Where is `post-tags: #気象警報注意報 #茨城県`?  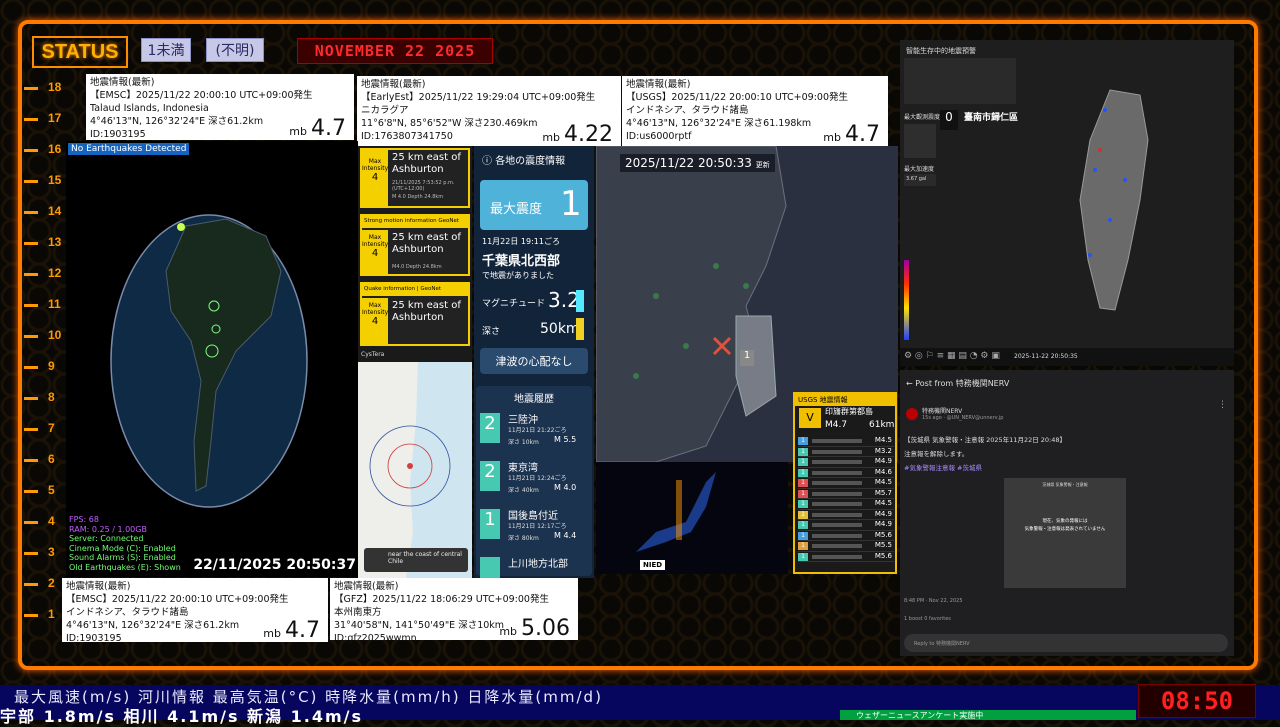 post-tags: #気象警報注意報 #茨城県 is located at coordinates (943, 467).